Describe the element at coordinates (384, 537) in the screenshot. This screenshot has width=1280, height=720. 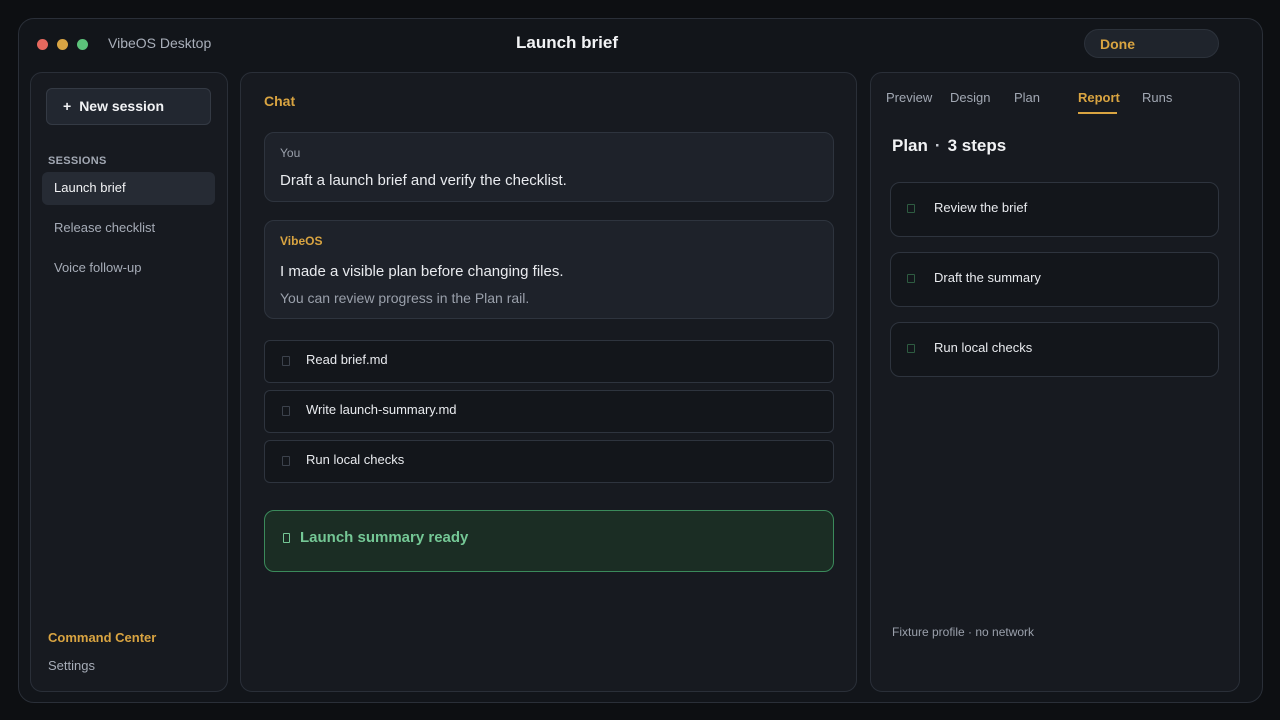
I see `result-label: Launch summary ready` at that location.